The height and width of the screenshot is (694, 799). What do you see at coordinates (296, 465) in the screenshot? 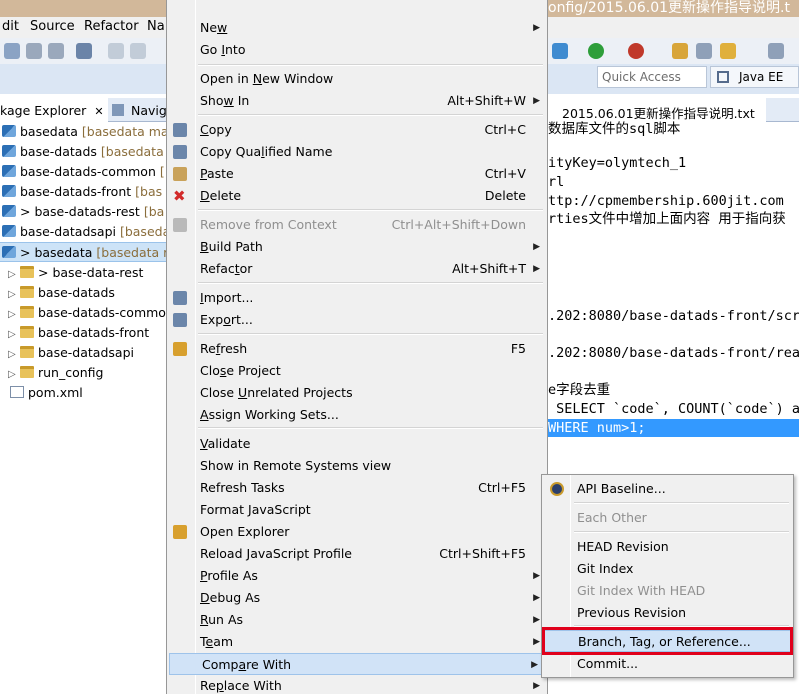
I see `menu-item-label: Show in Remote Systems view` at bounding box center [296, 465].